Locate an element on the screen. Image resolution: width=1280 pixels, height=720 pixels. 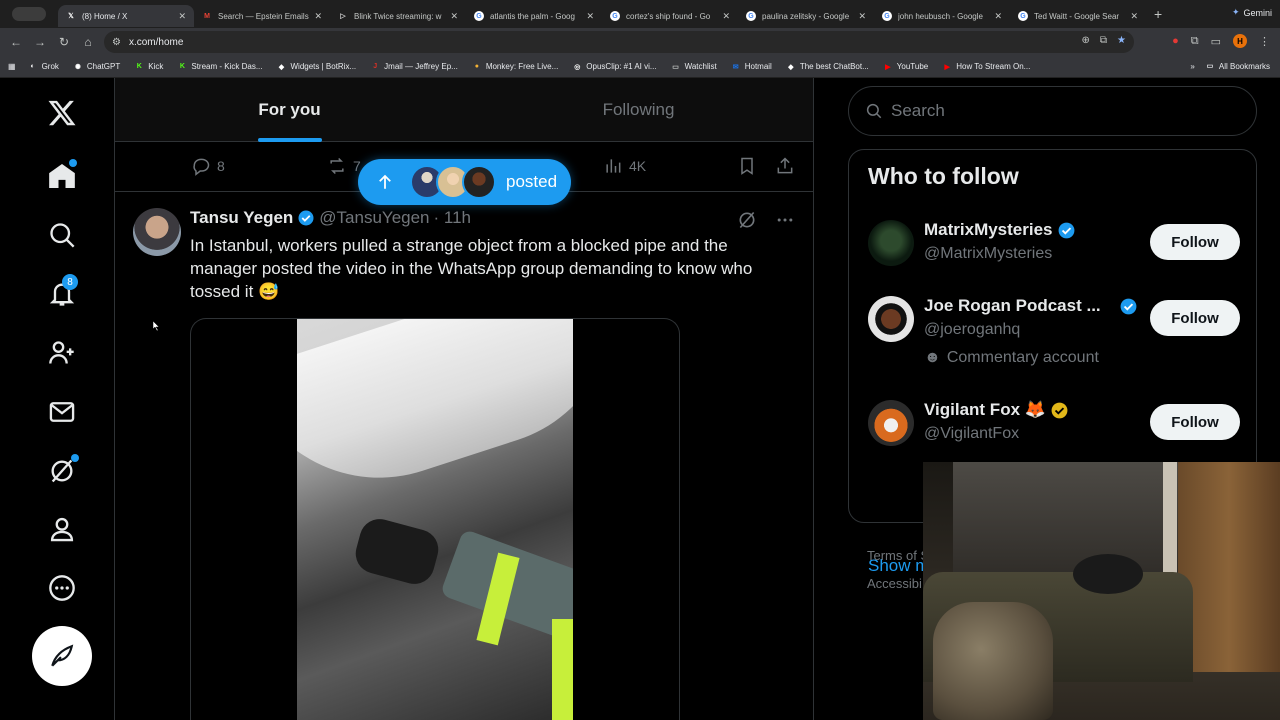
tab-paulina: G paulina zelitsky - Google ✕ is located at coordinates (806, 16).